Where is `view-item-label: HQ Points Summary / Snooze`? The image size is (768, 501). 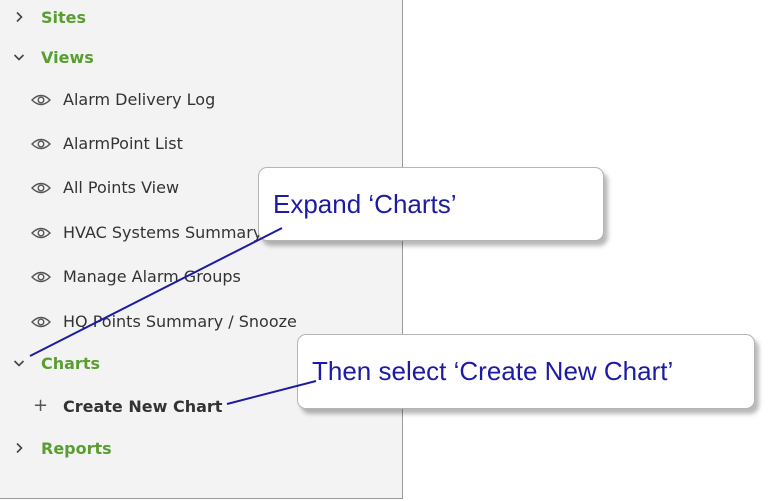 view-item-label: HQ Points Summary / Snooze is located at coordinates (180, 321).